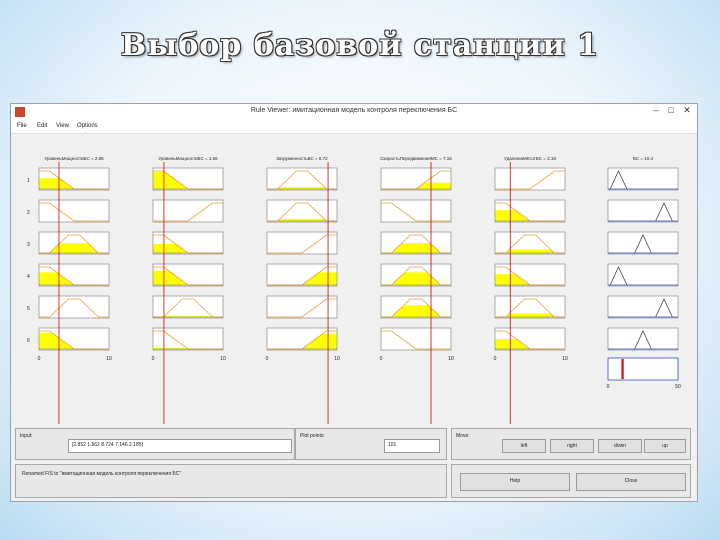  Describe the element at coordinates (28, 277) in the screenshot. I see `rule-number: 4` at that location.